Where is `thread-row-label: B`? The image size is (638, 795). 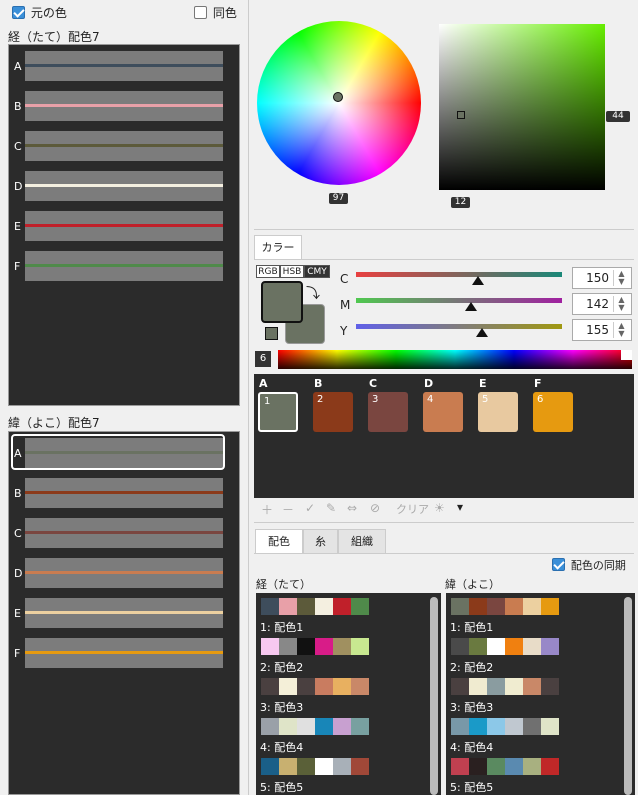 thread-row-label: B is located at coordinates (18, 493).